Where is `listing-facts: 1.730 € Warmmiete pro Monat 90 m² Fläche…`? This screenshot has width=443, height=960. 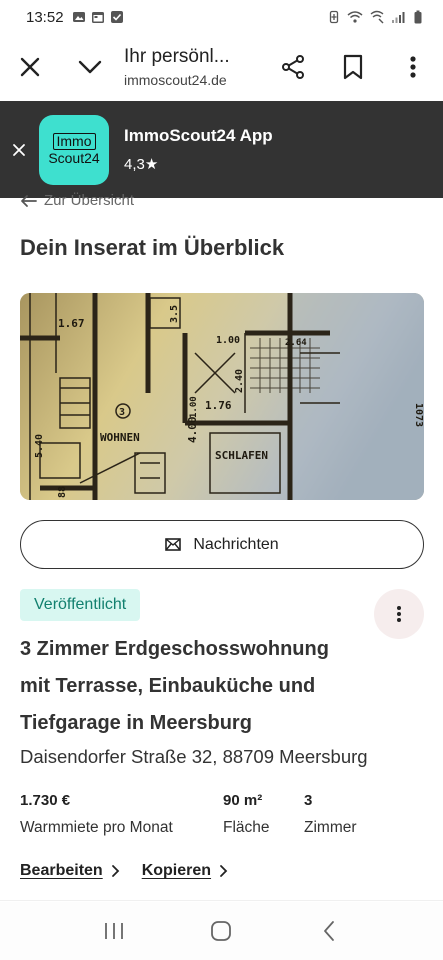 listing-facts: 1.730 € Warmmiete pro Monat 90 m² Fläche… is located at coordinates (222, 817).